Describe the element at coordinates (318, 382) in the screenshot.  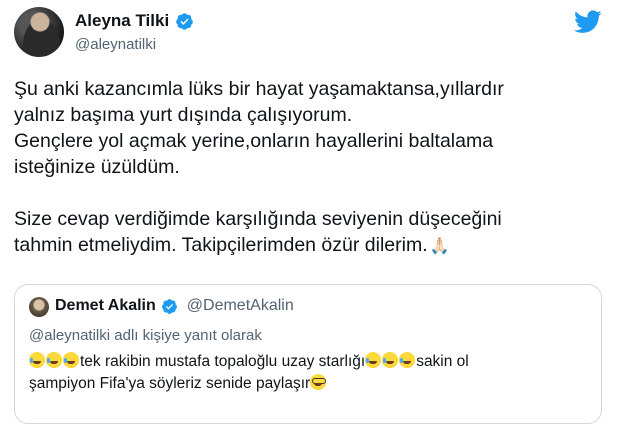
I see `nerd-face-emoji-icon` at that location.